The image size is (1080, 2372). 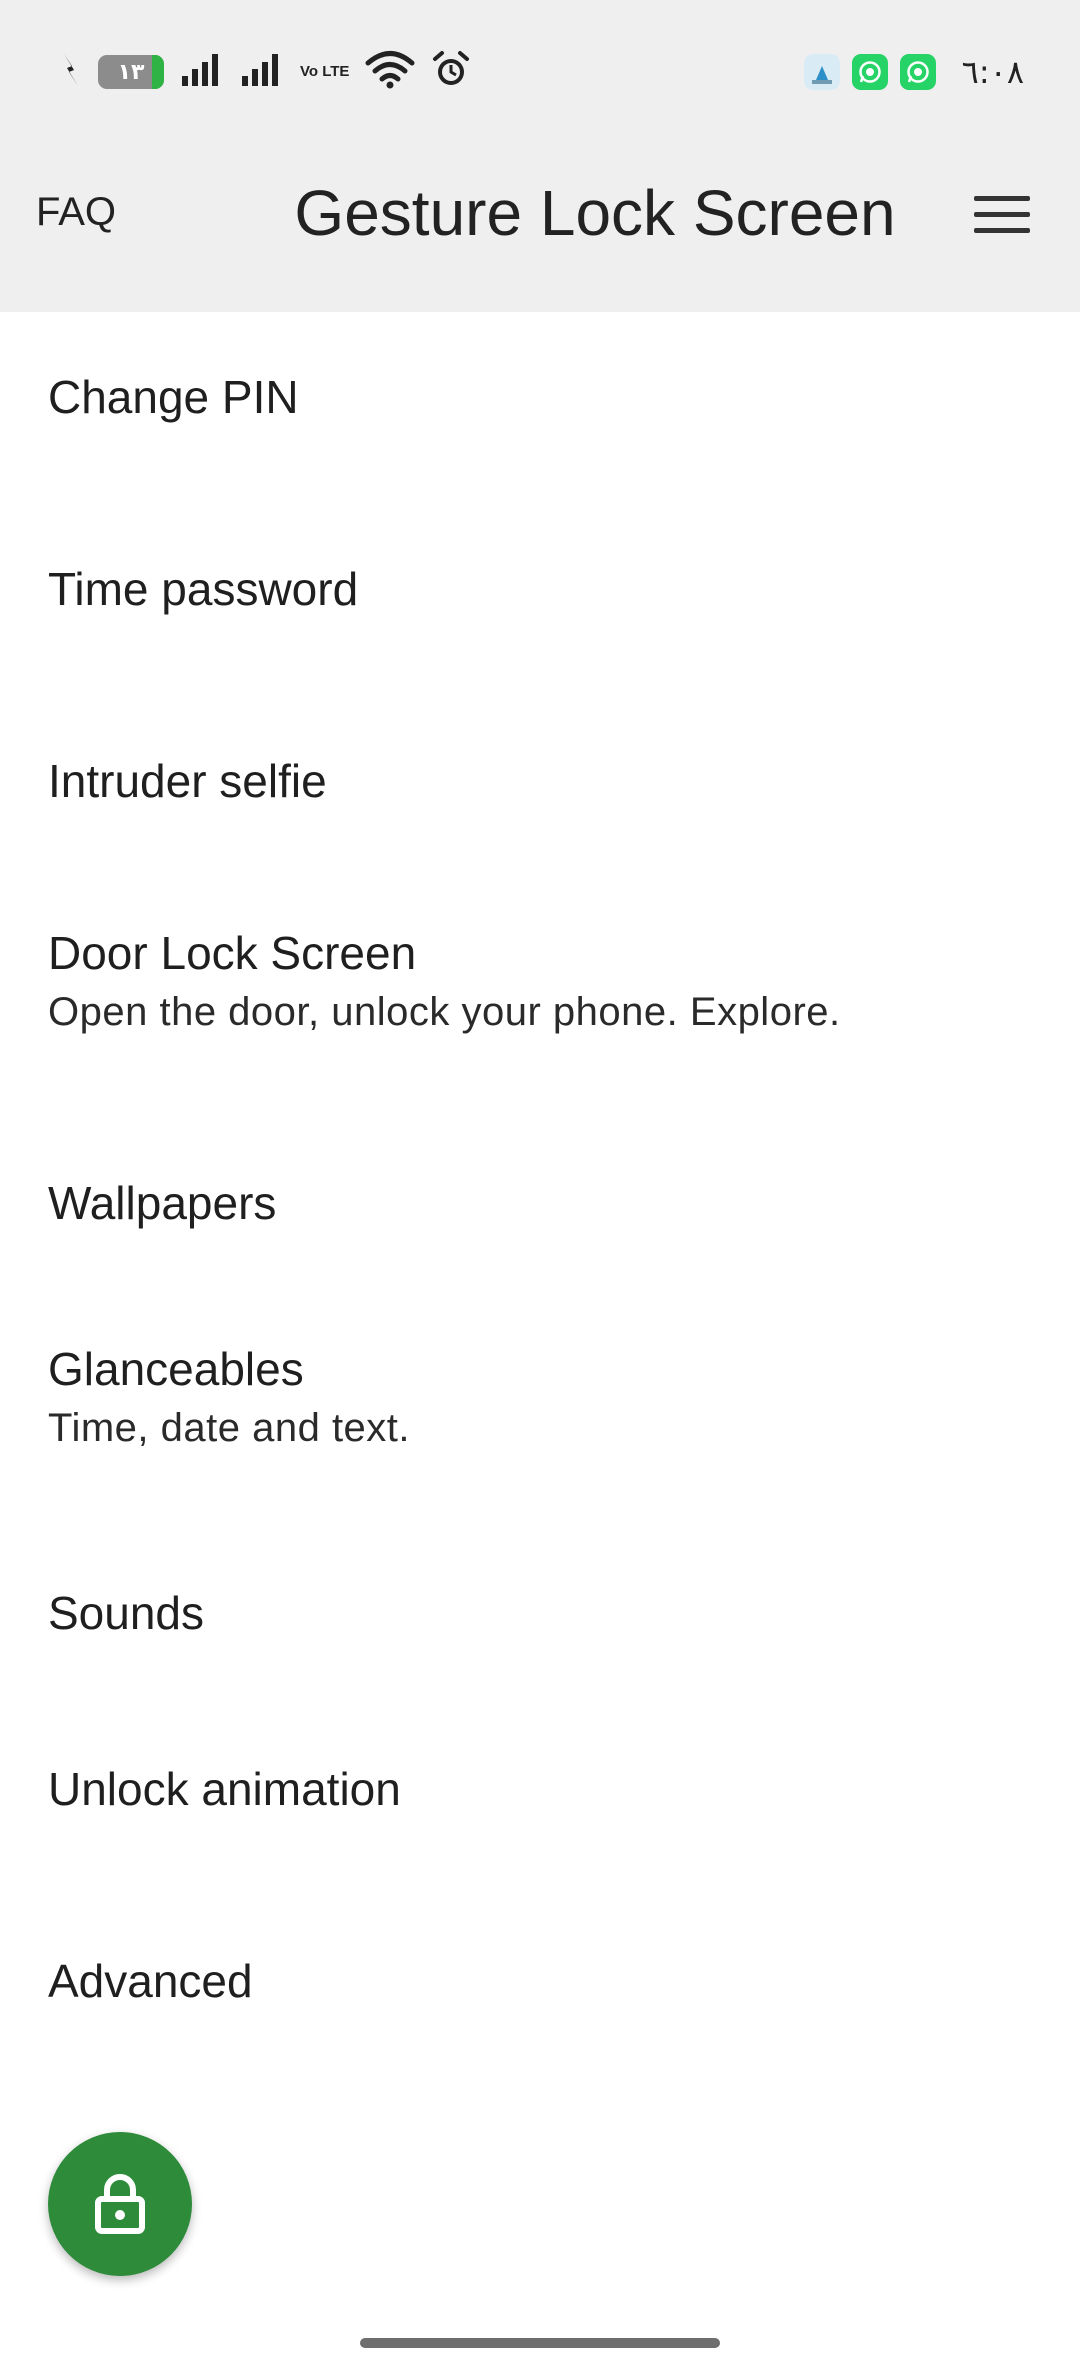 What do you see at coordinates (325, 71) in the screenshot?
I see `volte-icon: Vo LTE` at bounding box center [325, 71].